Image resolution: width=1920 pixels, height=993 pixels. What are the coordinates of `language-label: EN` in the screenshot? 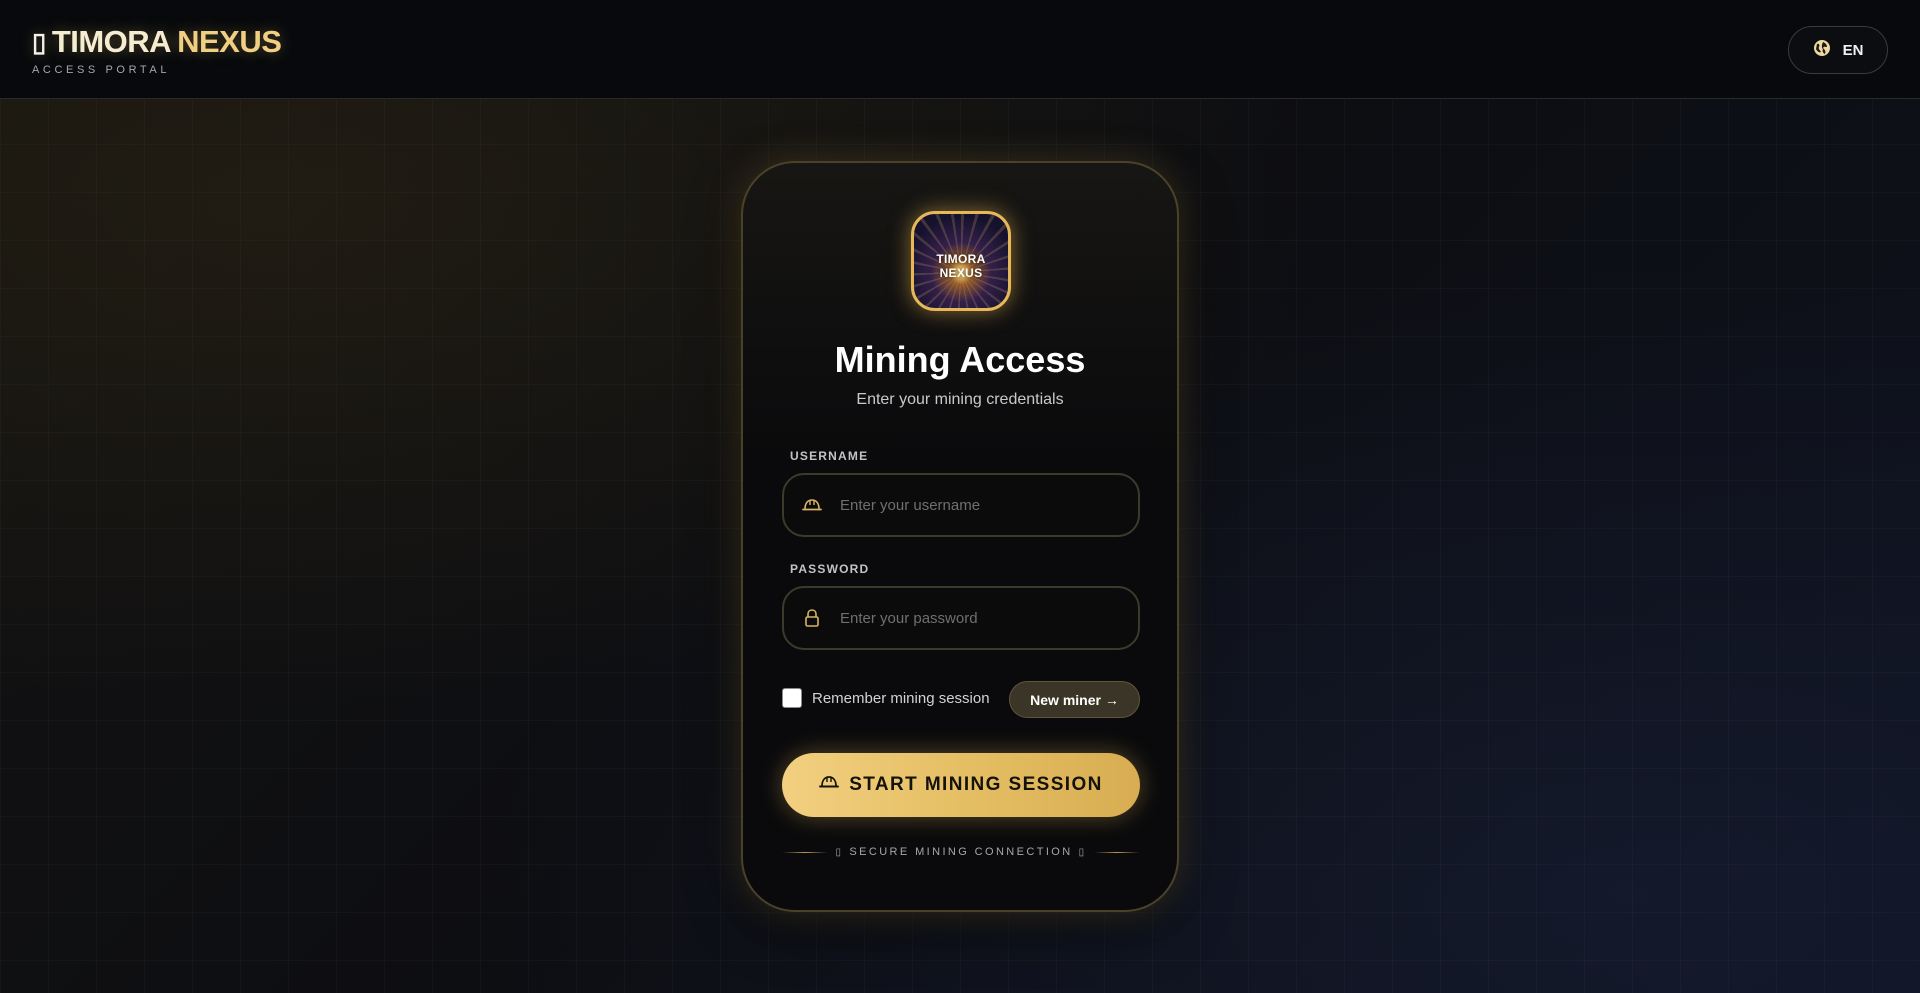 It's located at (1853, 50).